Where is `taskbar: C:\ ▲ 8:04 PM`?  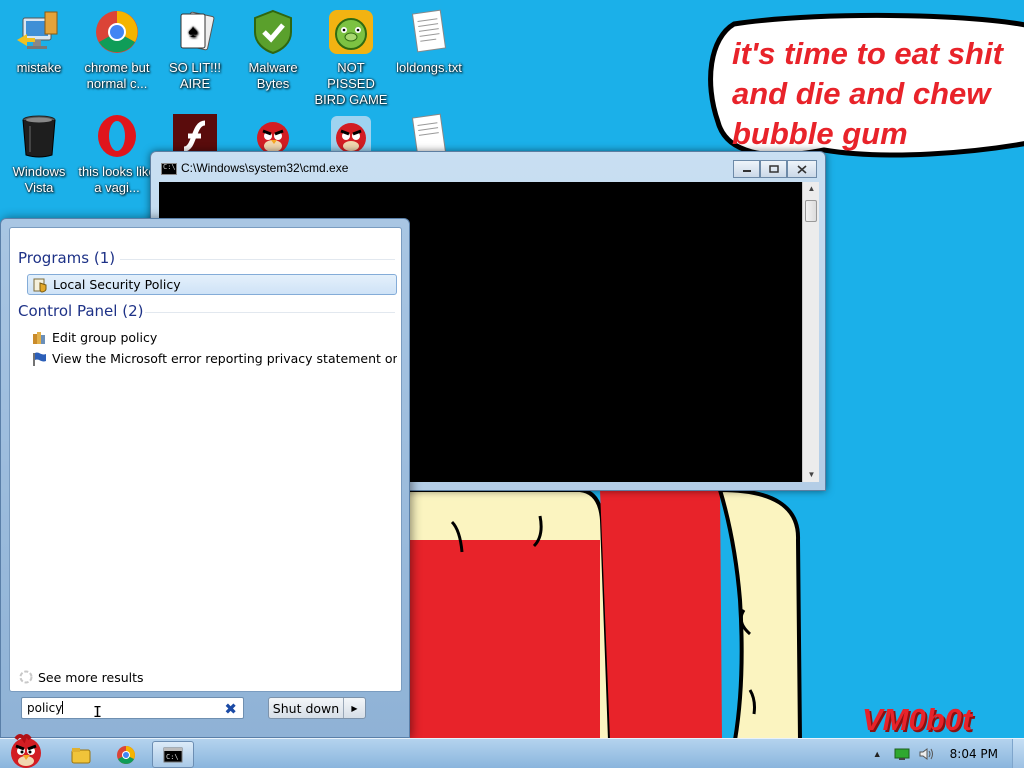 taskbar: C:\ ▲ 8:04 PM is located at coordinates (512, 751).